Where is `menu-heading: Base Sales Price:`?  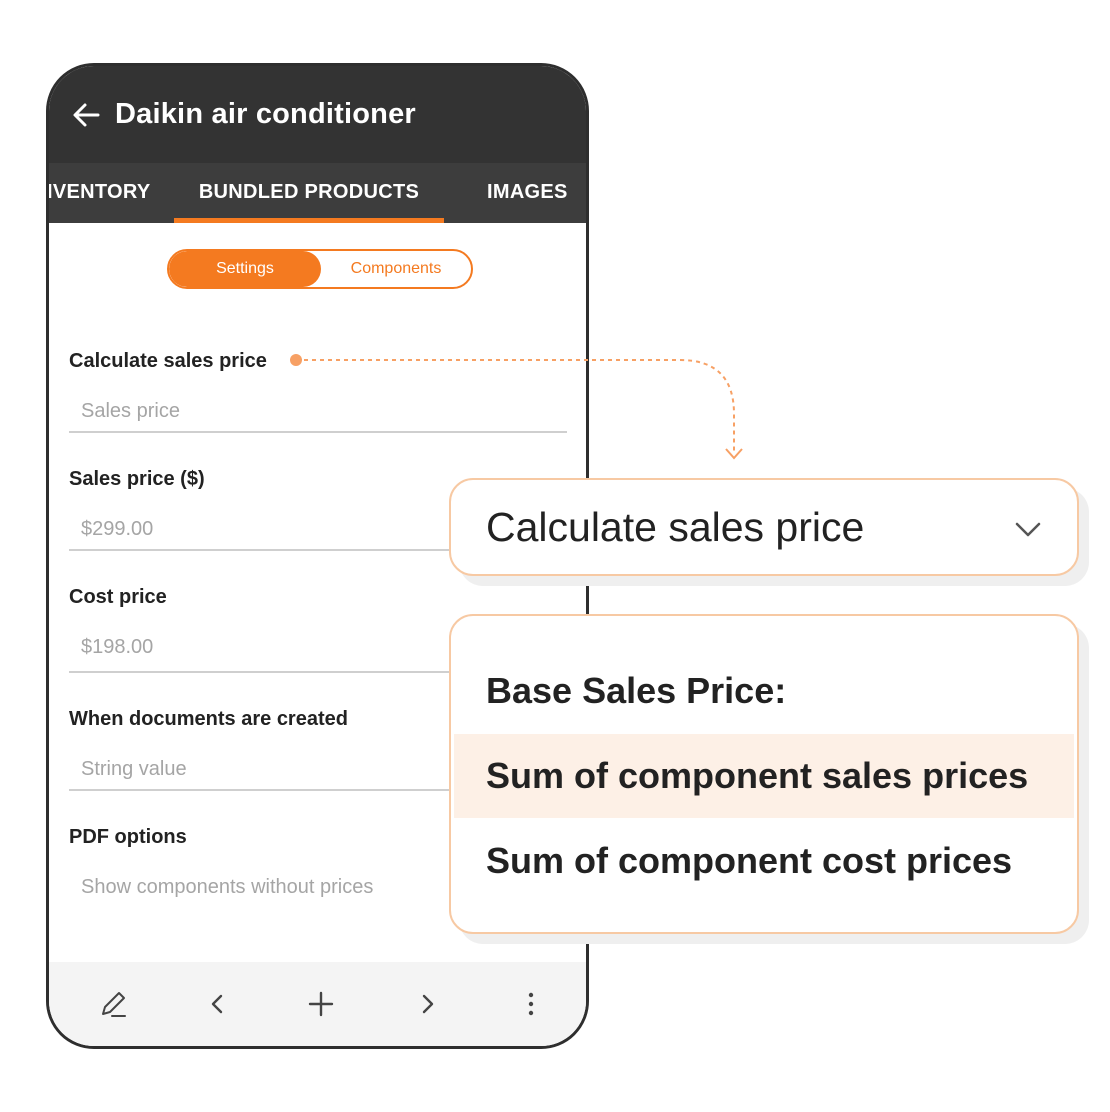 menu-heading: Base Sales Price: is located at coordinates (636, 690).